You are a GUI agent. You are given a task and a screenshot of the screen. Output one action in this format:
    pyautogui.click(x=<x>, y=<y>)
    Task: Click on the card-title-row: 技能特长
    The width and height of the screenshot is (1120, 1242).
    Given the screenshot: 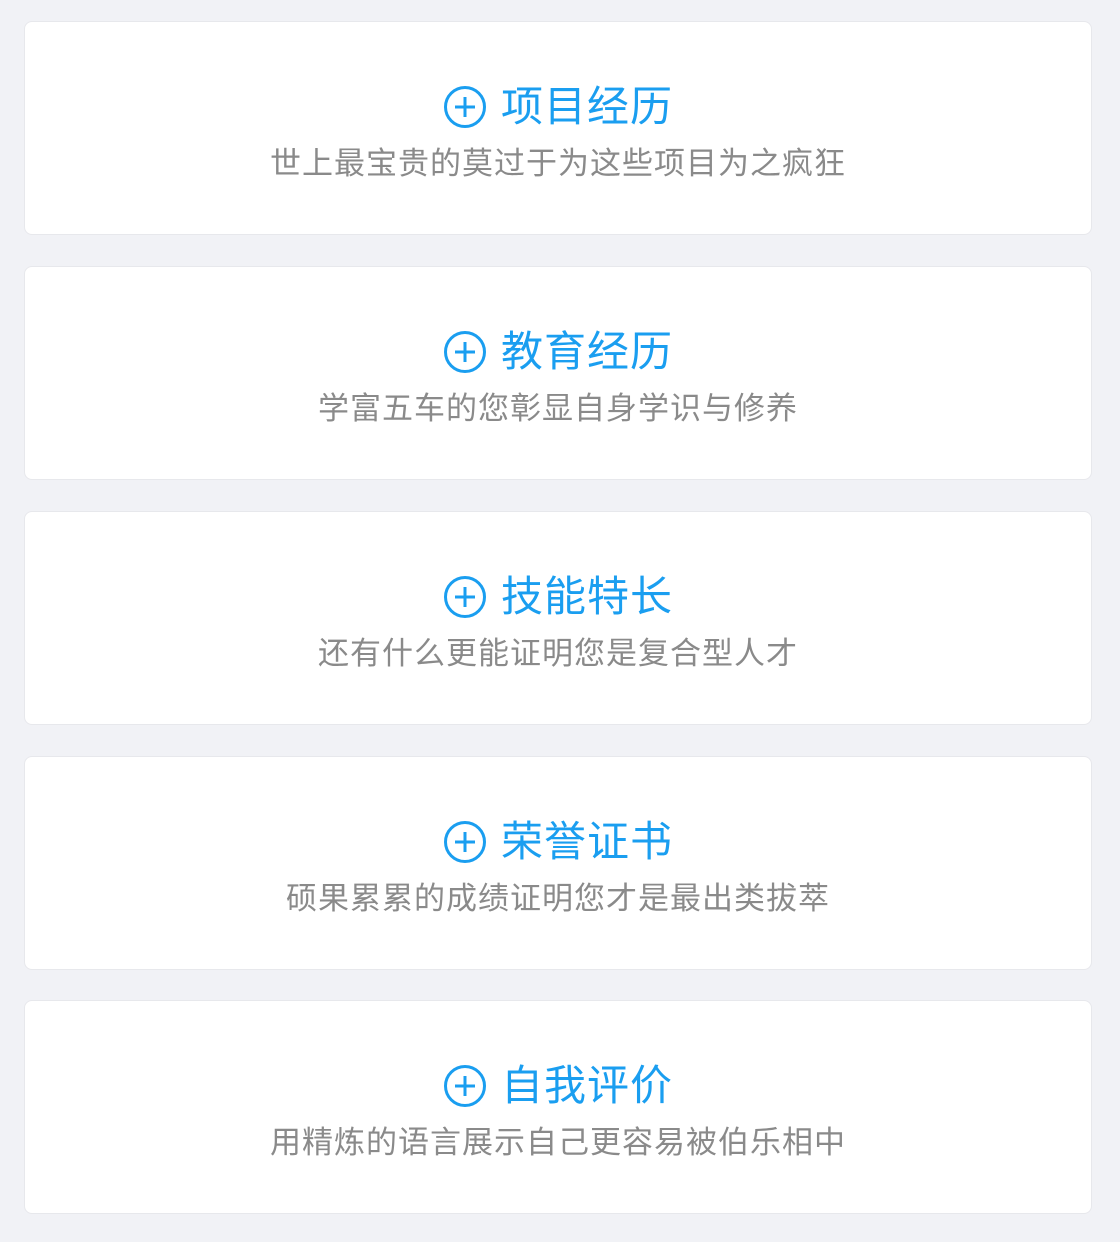 What is the action you would take?
    pyautogui.click(x=558, y=597)
    